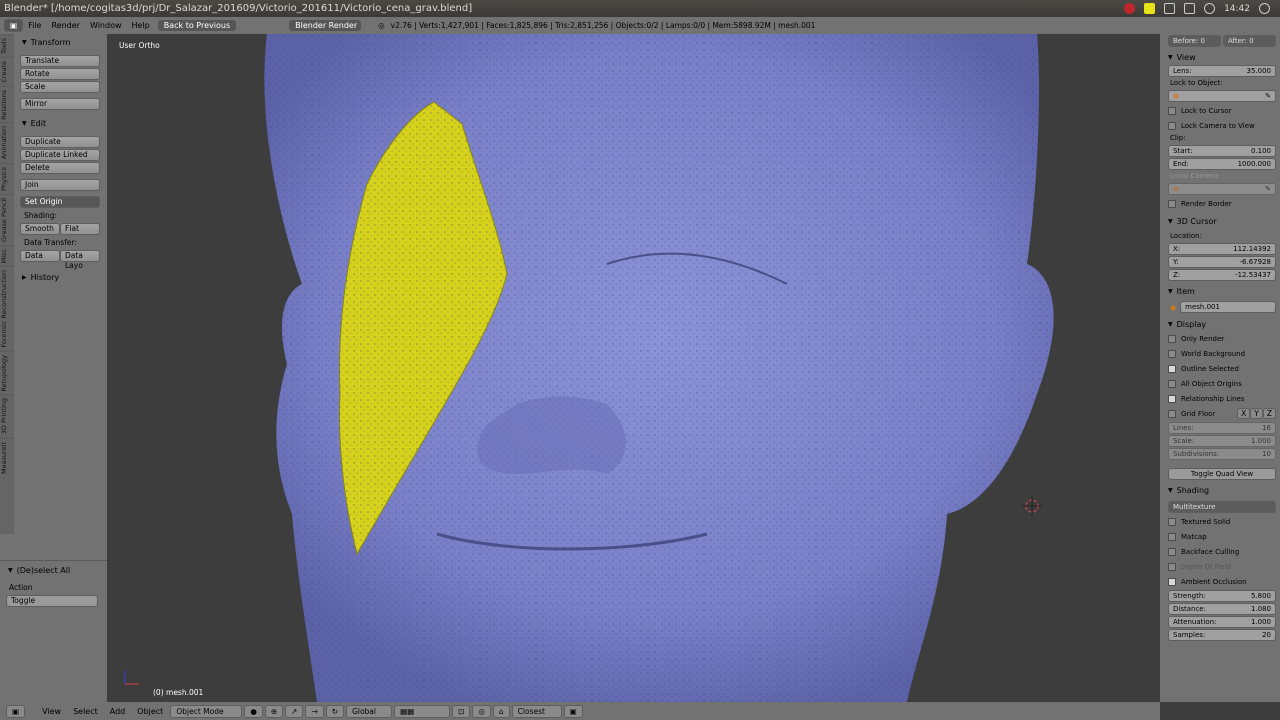 The image size is (1280, 720). Describe the element at coordinates (64, 42) in the screenshot. I see `transform-panel-header: ▼ Transform` at that location.